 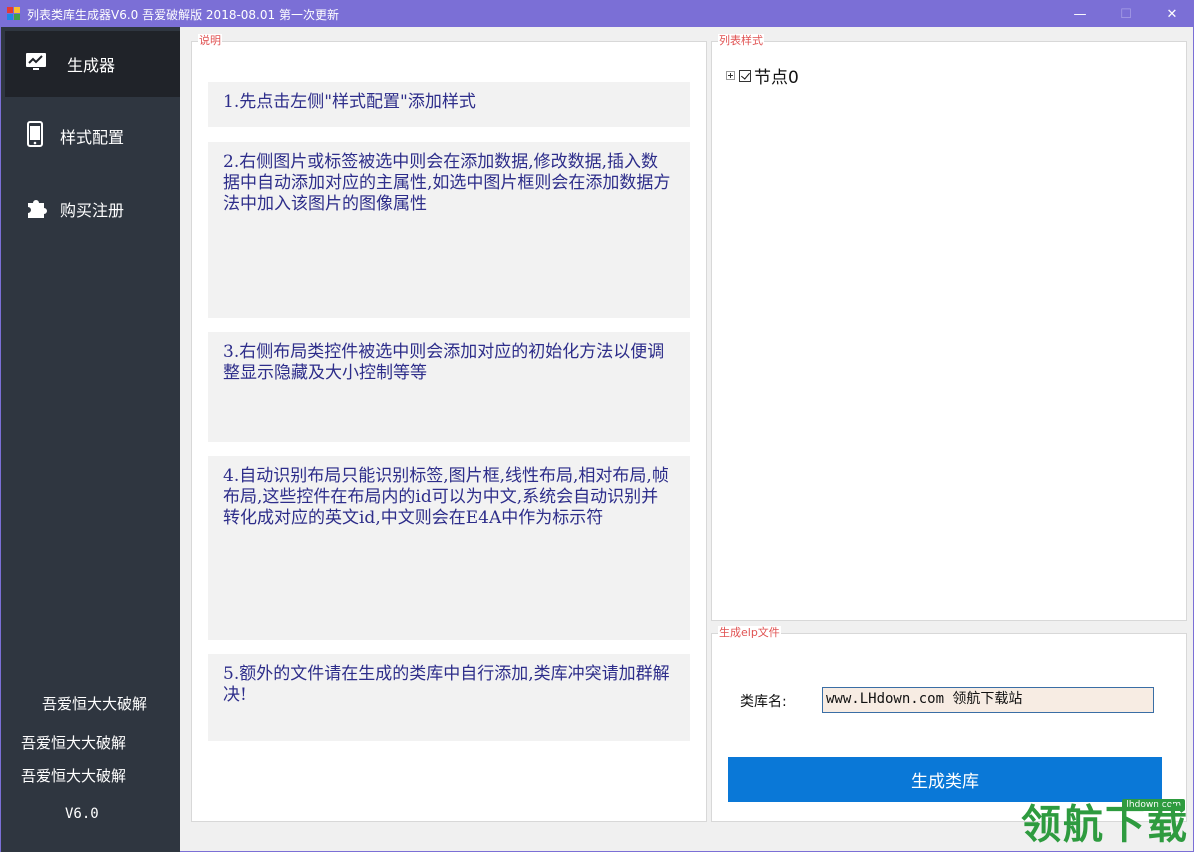 I want to click on sidebar-item-label: 生成器, so click(x=91, y=65).